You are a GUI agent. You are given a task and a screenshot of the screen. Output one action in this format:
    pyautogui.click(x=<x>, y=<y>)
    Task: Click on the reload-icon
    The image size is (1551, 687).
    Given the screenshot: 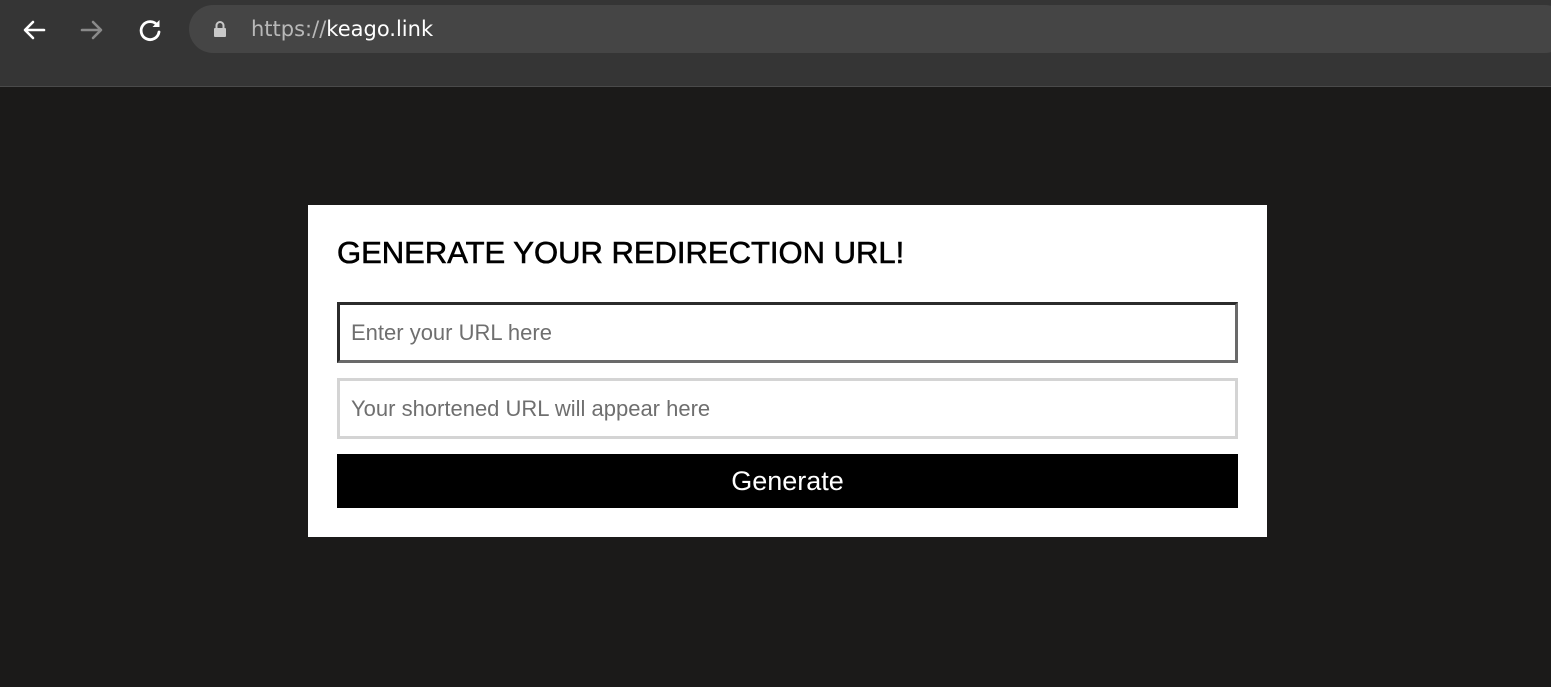 What is the action you would take?
    pyautogui.click(x=150, y=31)
    